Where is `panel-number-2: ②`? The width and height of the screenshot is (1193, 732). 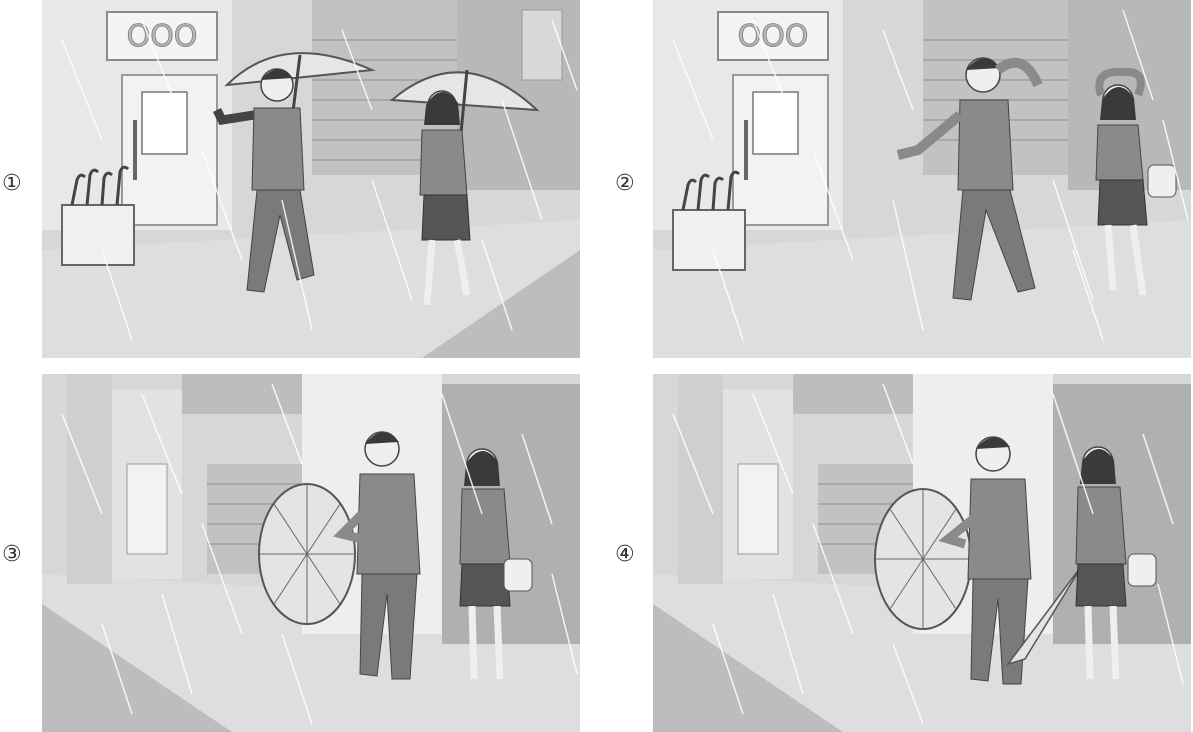 panel-number-2: ② is located at coordinates (625, 183).